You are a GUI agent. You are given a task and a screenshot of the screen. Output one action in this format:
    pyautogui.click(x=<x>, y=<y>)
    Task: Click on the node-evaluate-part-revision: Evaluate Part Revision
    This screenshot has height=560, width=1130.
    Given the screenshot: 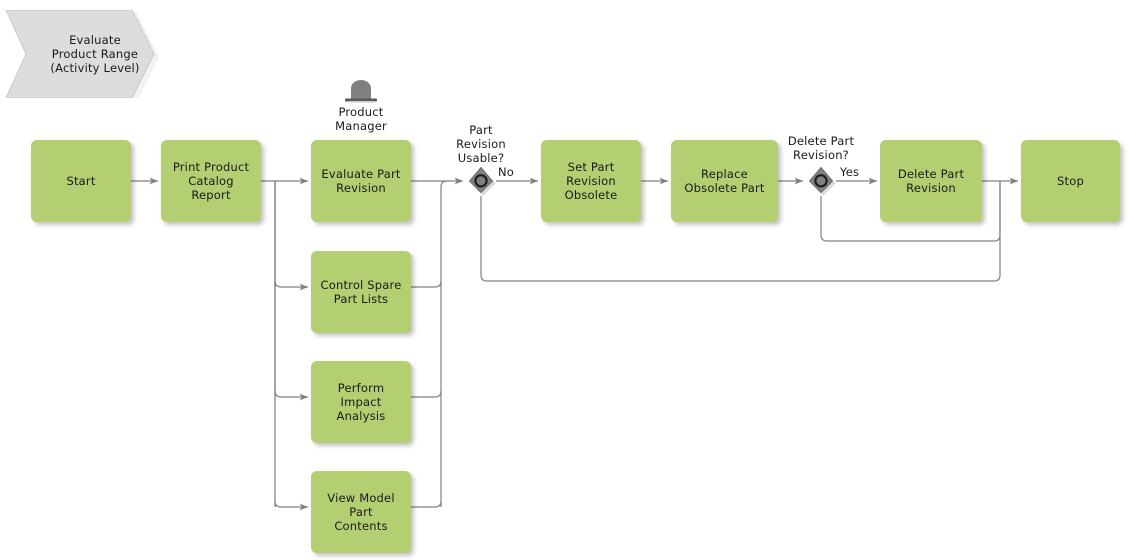 What is the action you would take?
    pyautogui.click(x=361, y=181)
    